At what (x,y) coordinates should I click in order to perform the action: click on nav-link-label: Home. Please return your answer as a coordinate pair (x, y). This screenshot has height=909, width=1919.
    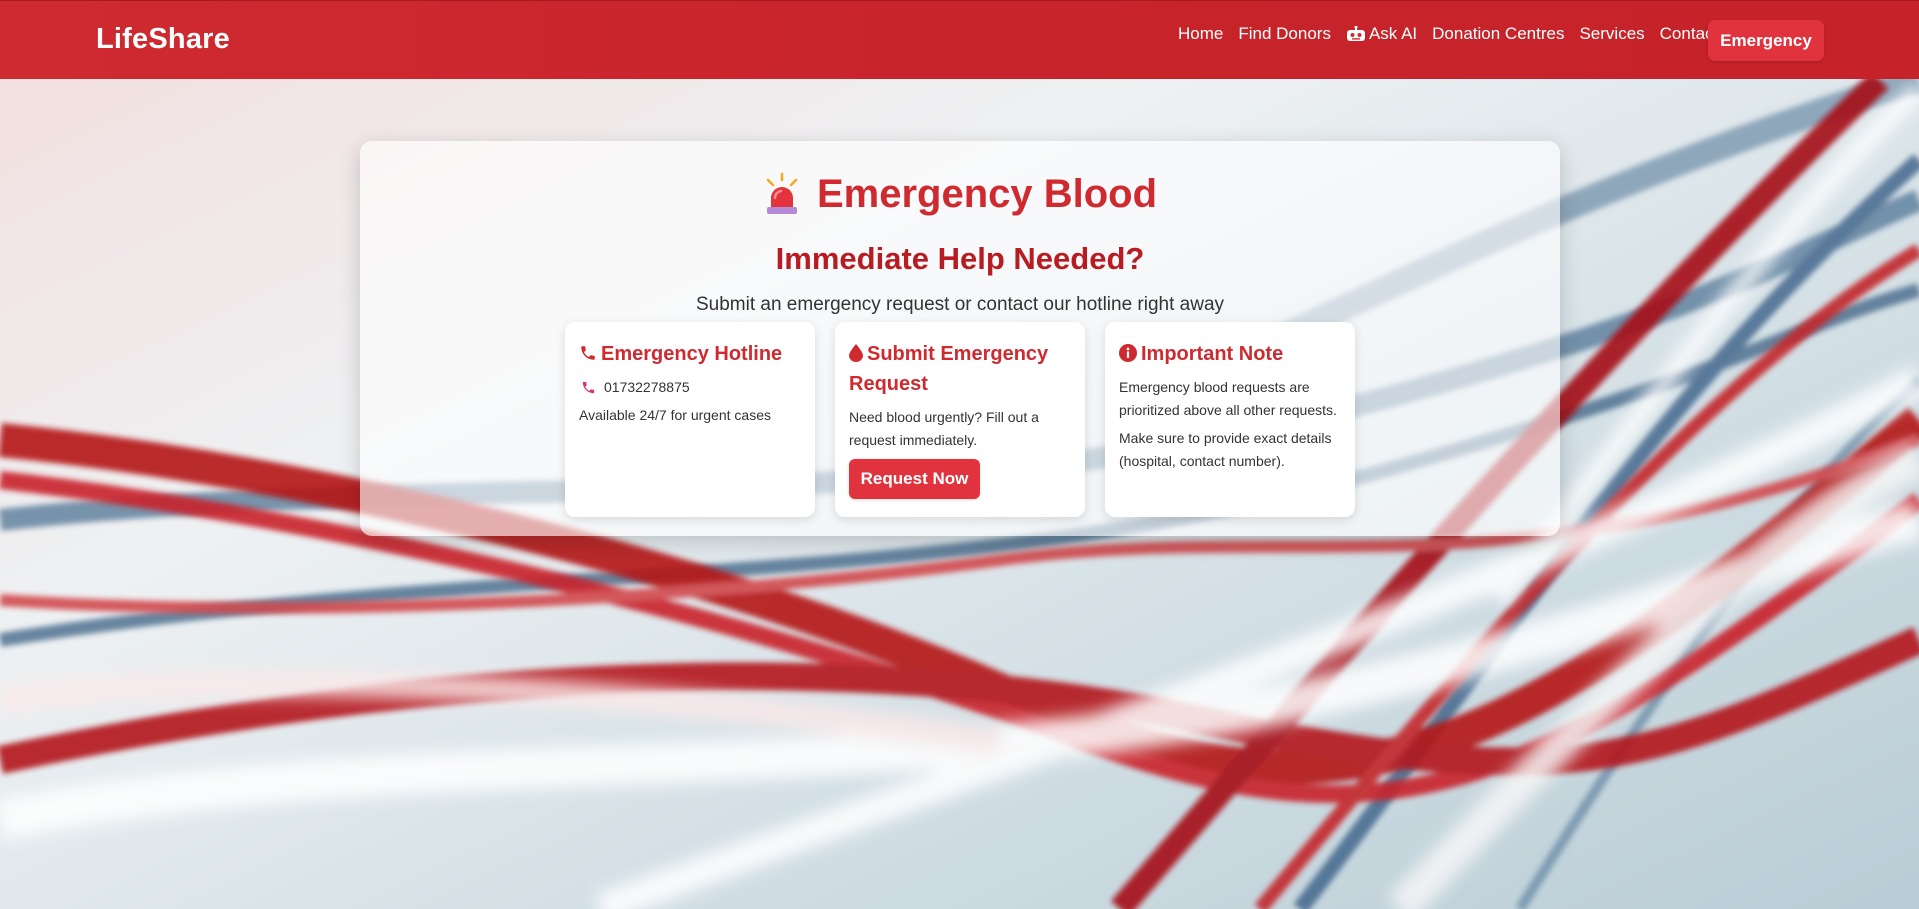
    Looking at the image, I should click on (1201, 33).